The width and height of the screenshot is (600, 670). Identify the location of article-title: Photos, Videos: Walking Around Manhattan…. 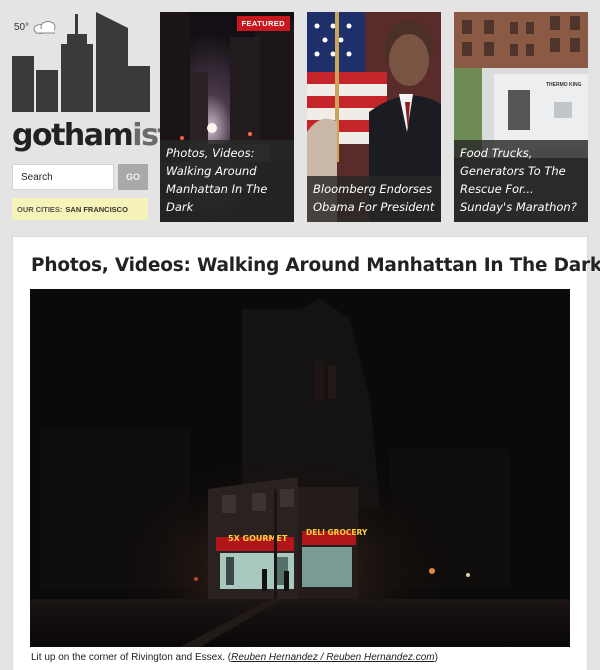
(315, 265).